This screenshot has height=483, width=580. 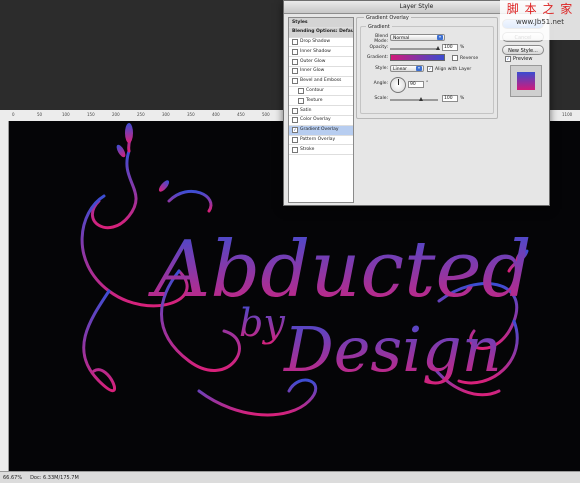 What do you see at coordinates (421, 99) in the screenshot?
I see `scale-slider-thumb` at bounding box center [421, 99].